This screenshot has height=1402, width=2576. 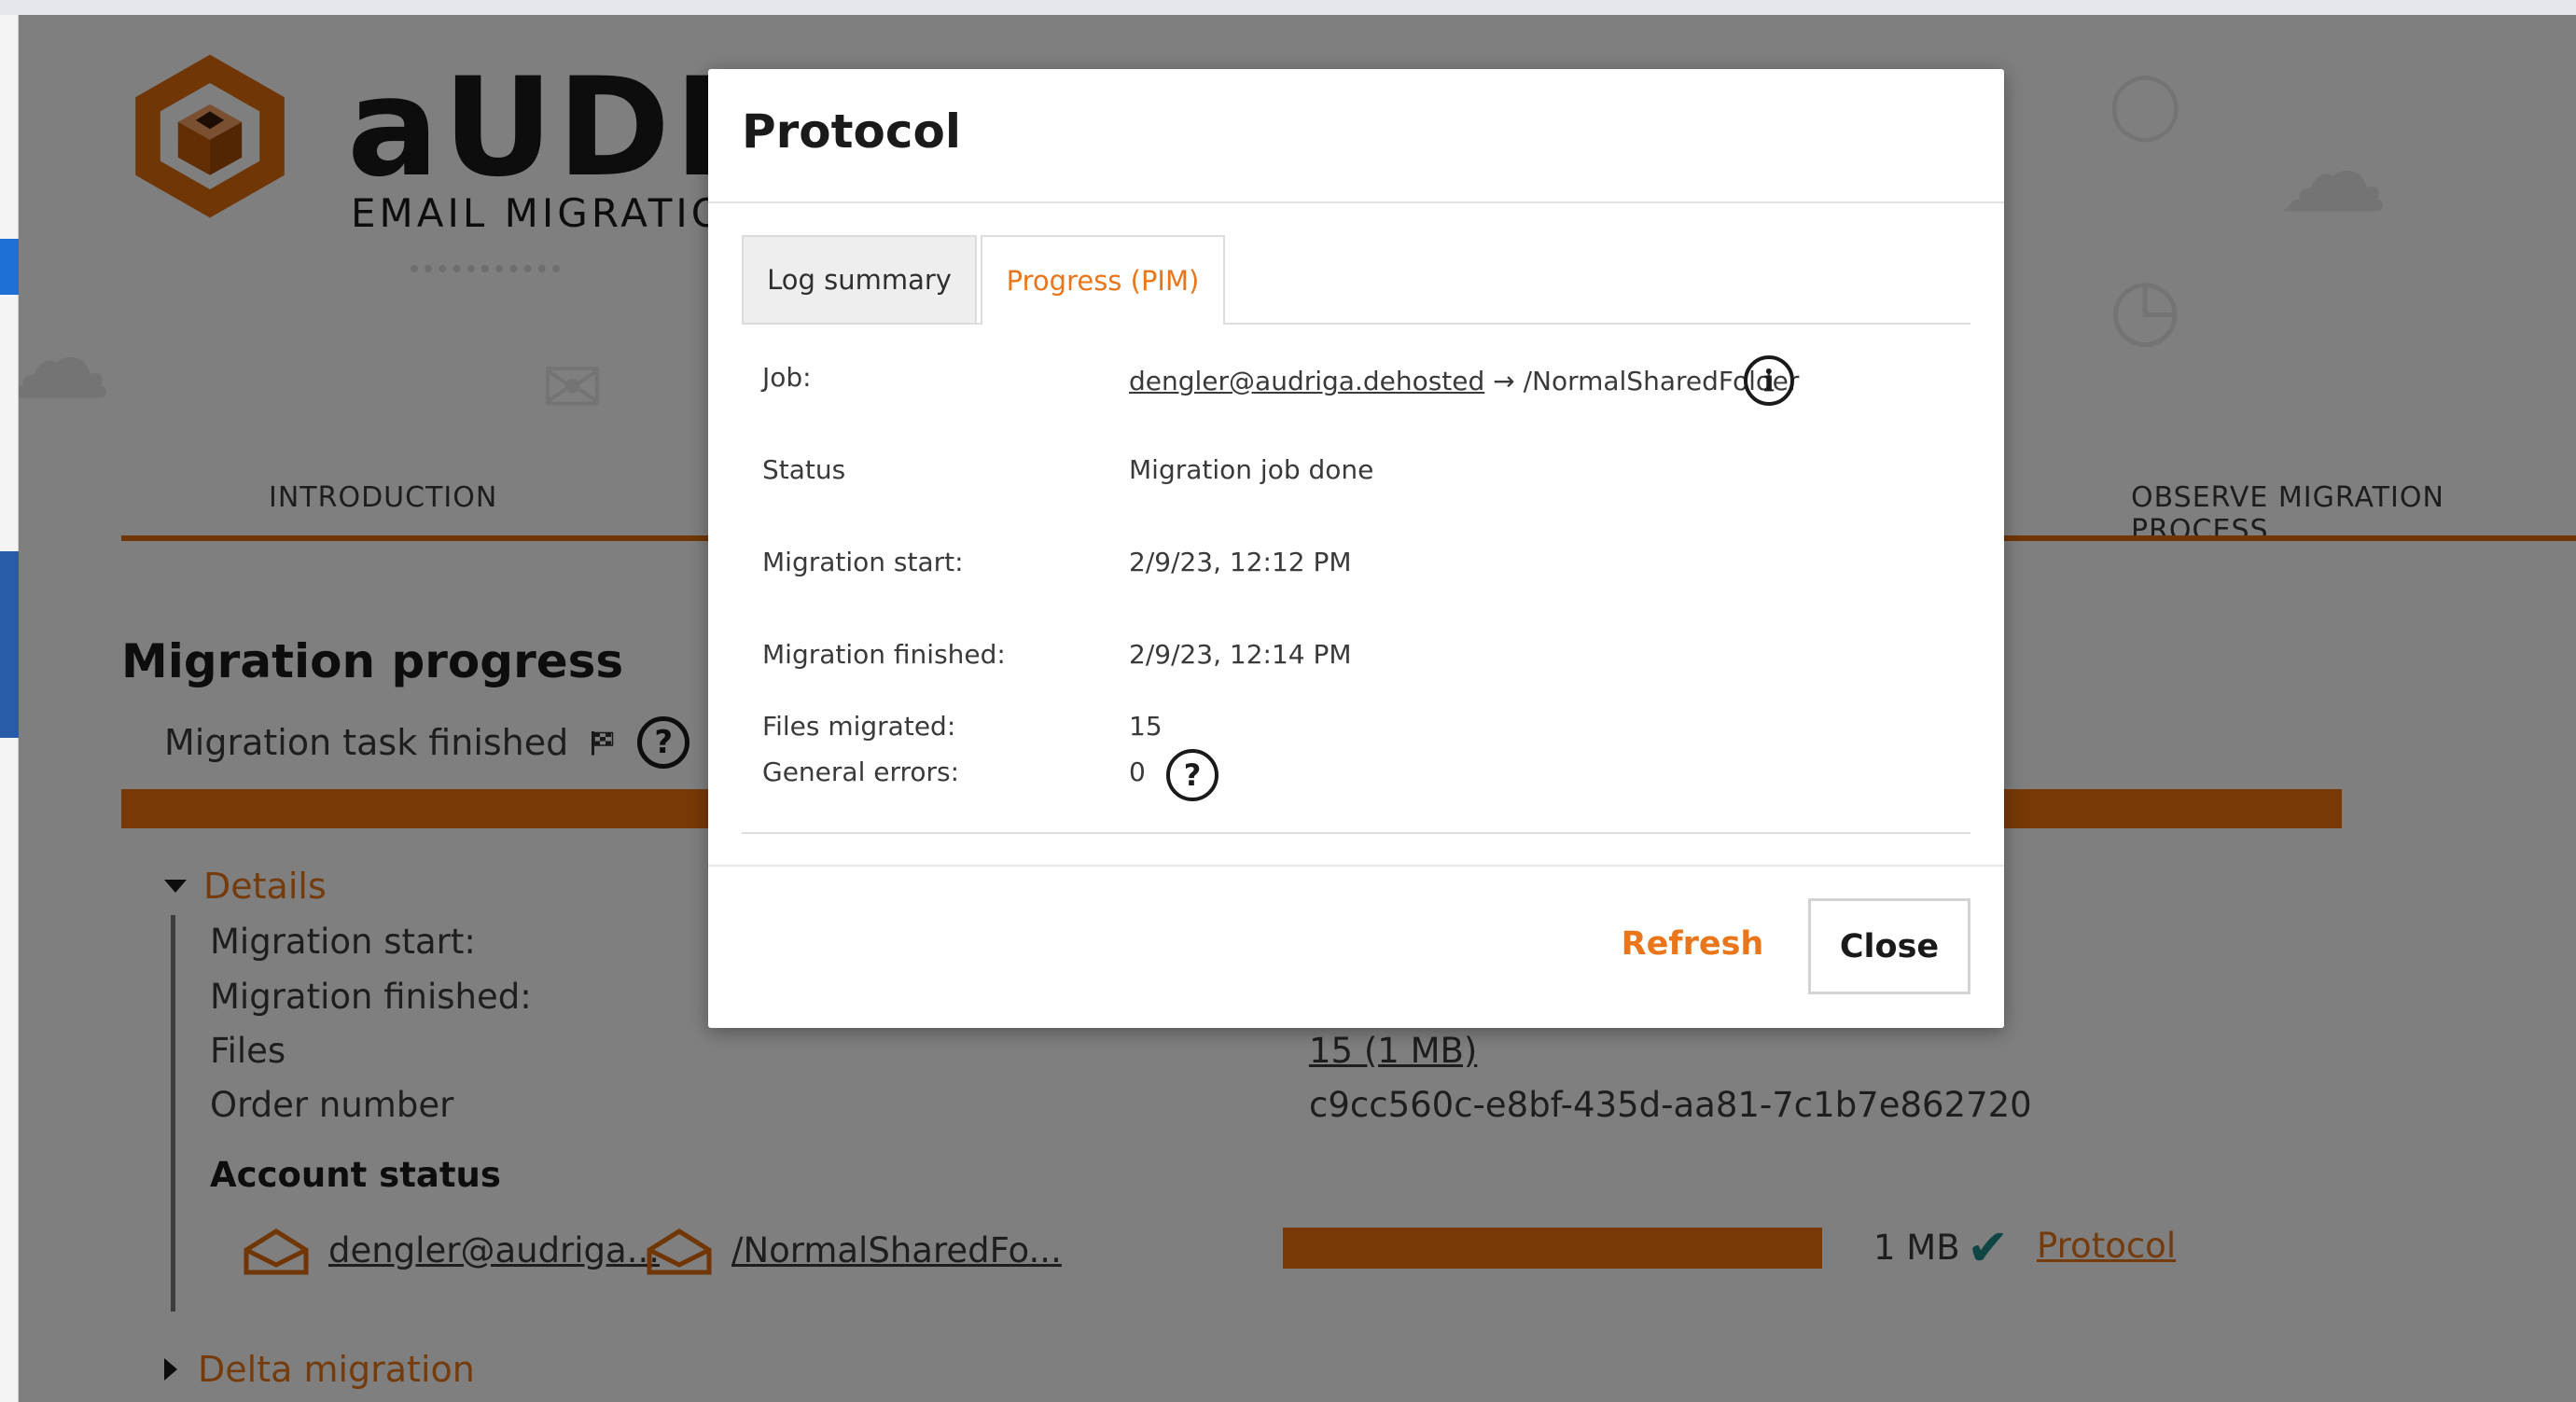 I want to click on tab-progress-pim: Progress (PIM), so click(x=1103, y=280).